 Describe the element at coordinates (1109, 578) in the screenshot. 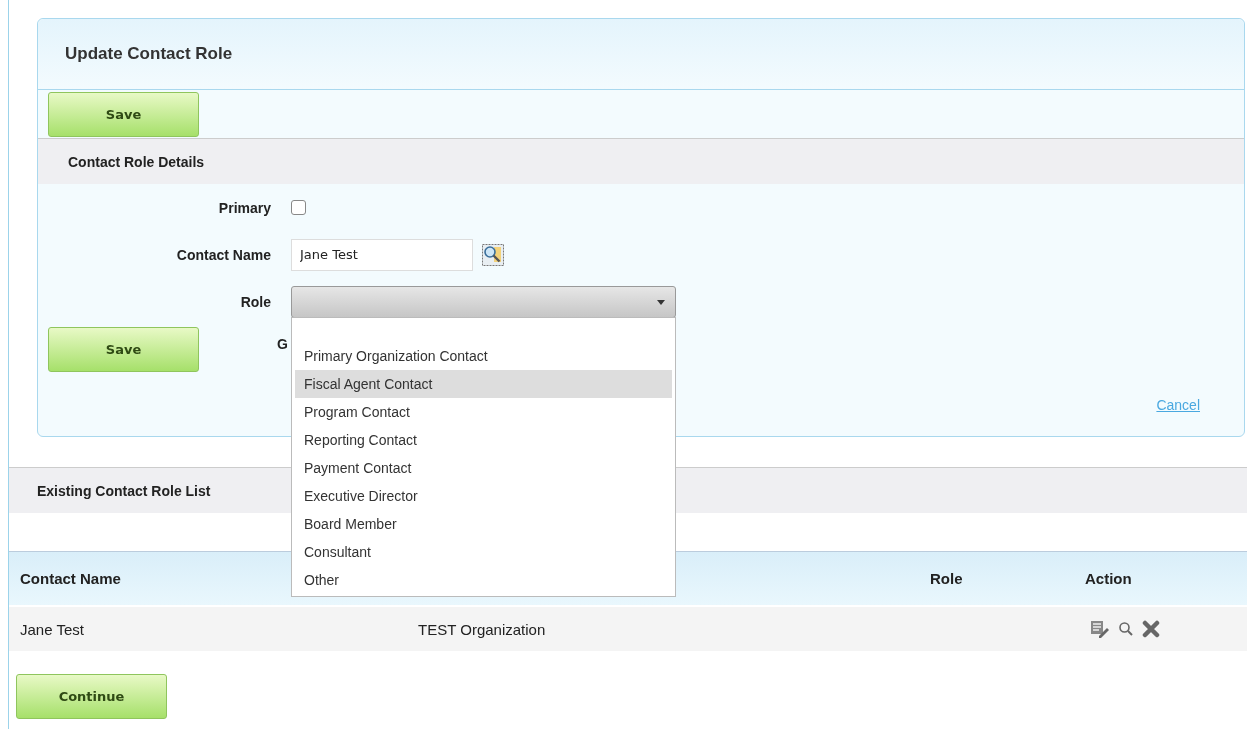

I see `column-header: Action` at that location.